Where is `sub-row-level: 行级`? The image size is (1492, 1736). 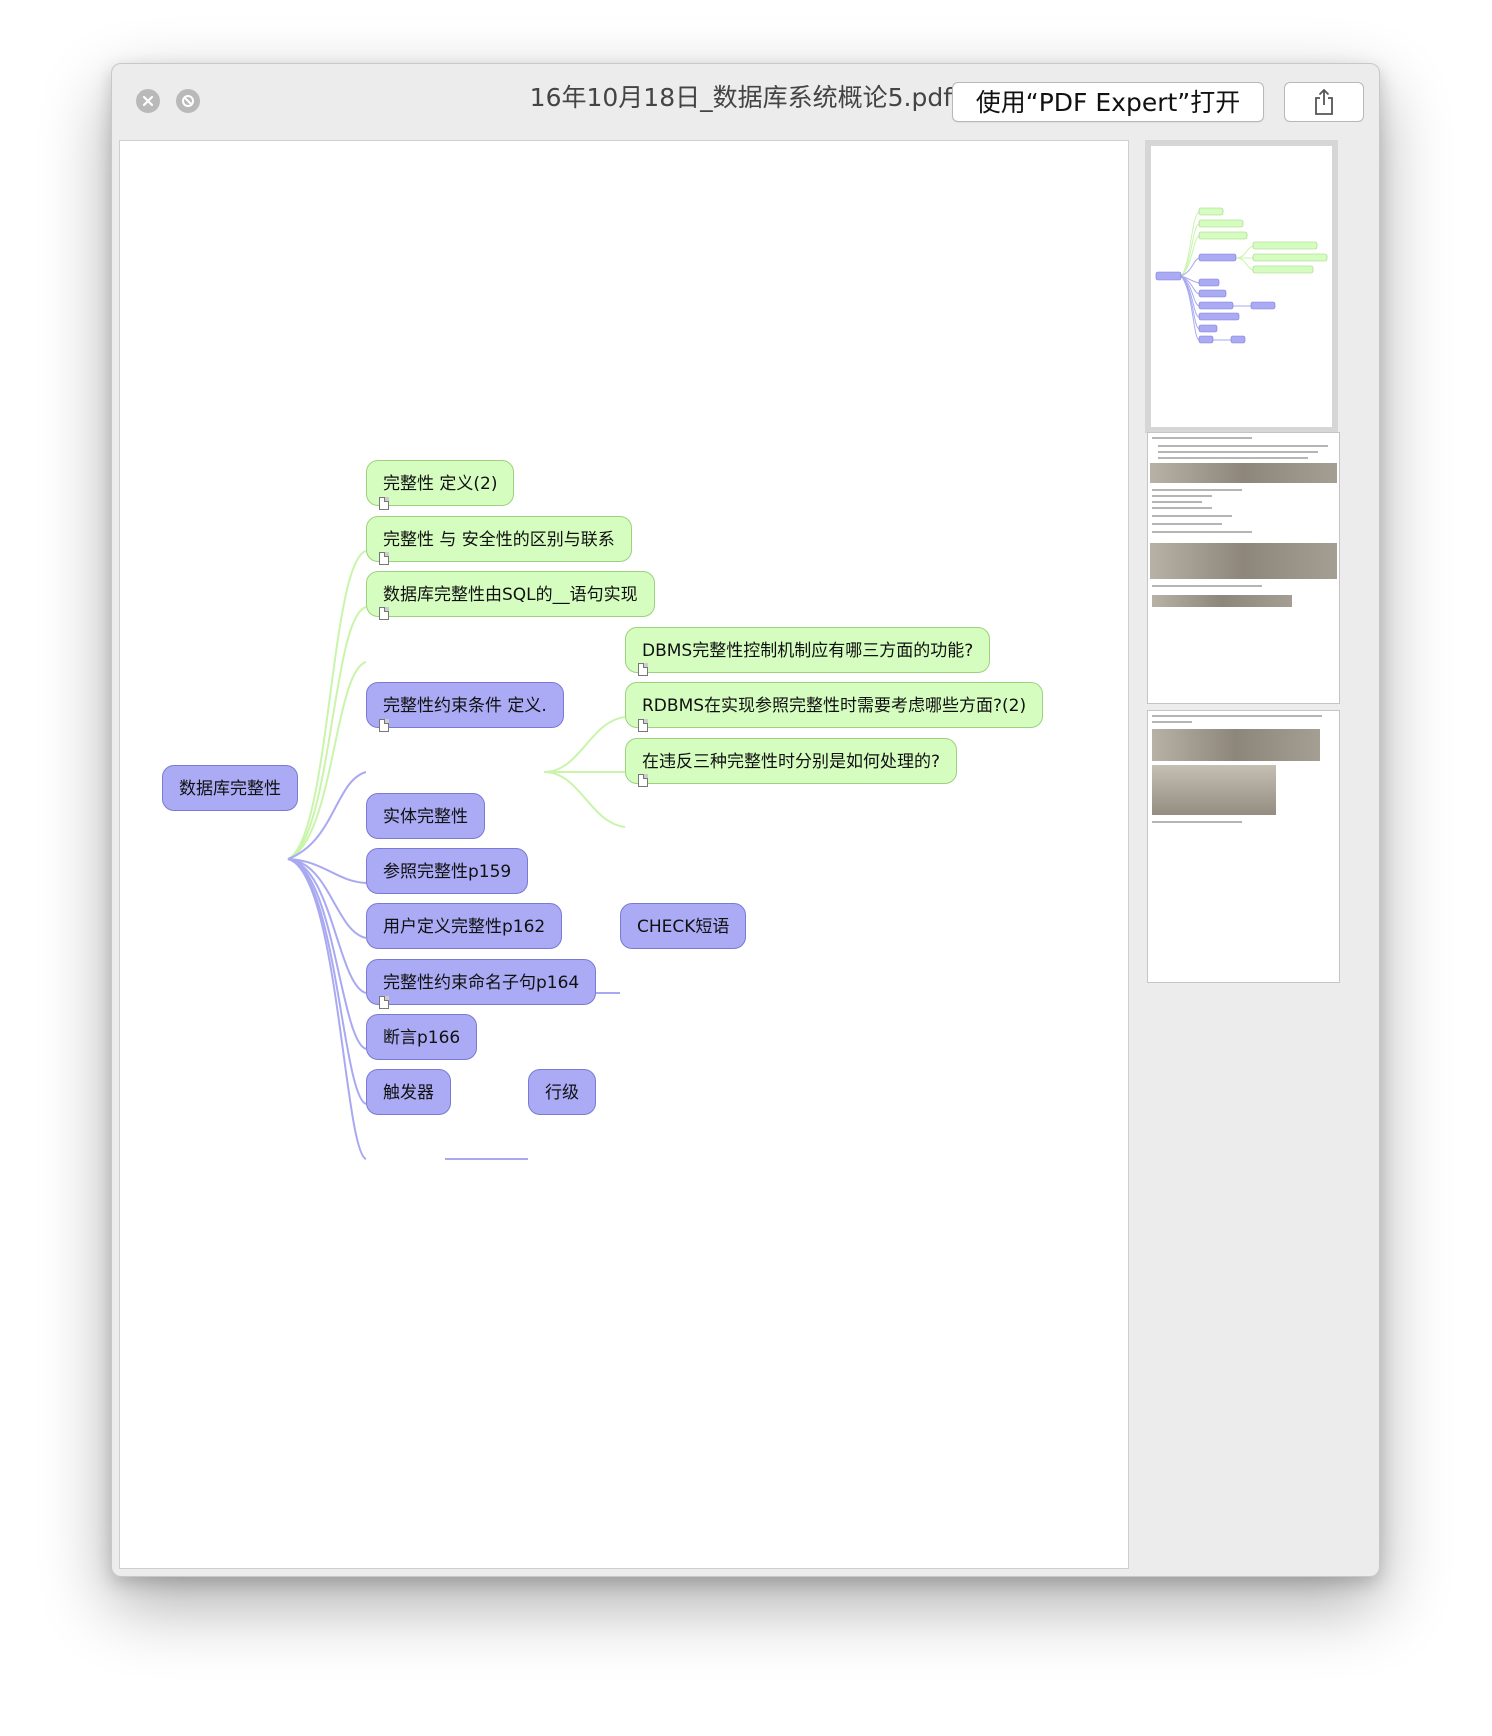
sub-row-level: 行级 is located at coordinates (562, 1092).